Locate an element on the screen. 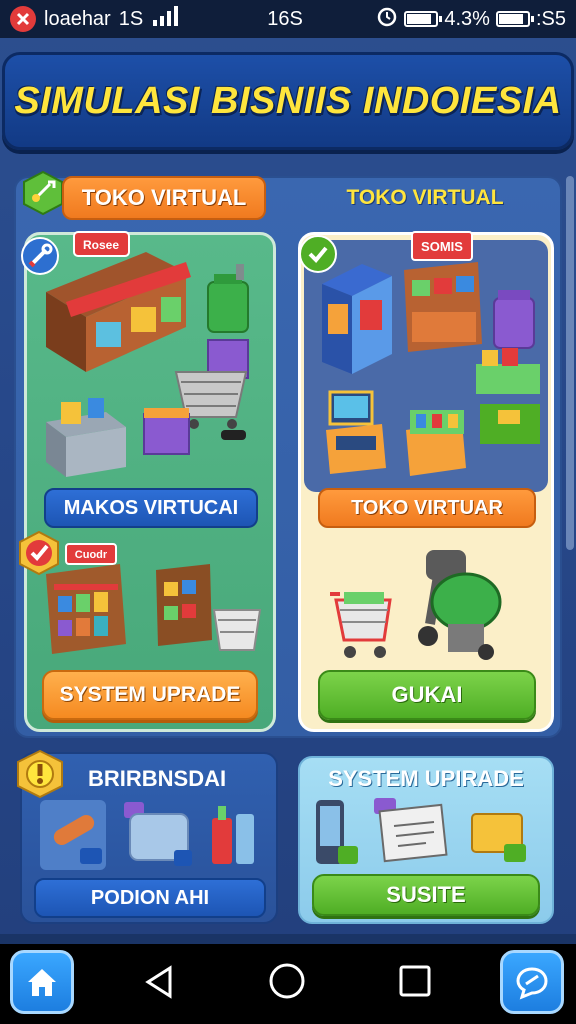  bottom-right-items-illustration is located at coordinates (421, 831).